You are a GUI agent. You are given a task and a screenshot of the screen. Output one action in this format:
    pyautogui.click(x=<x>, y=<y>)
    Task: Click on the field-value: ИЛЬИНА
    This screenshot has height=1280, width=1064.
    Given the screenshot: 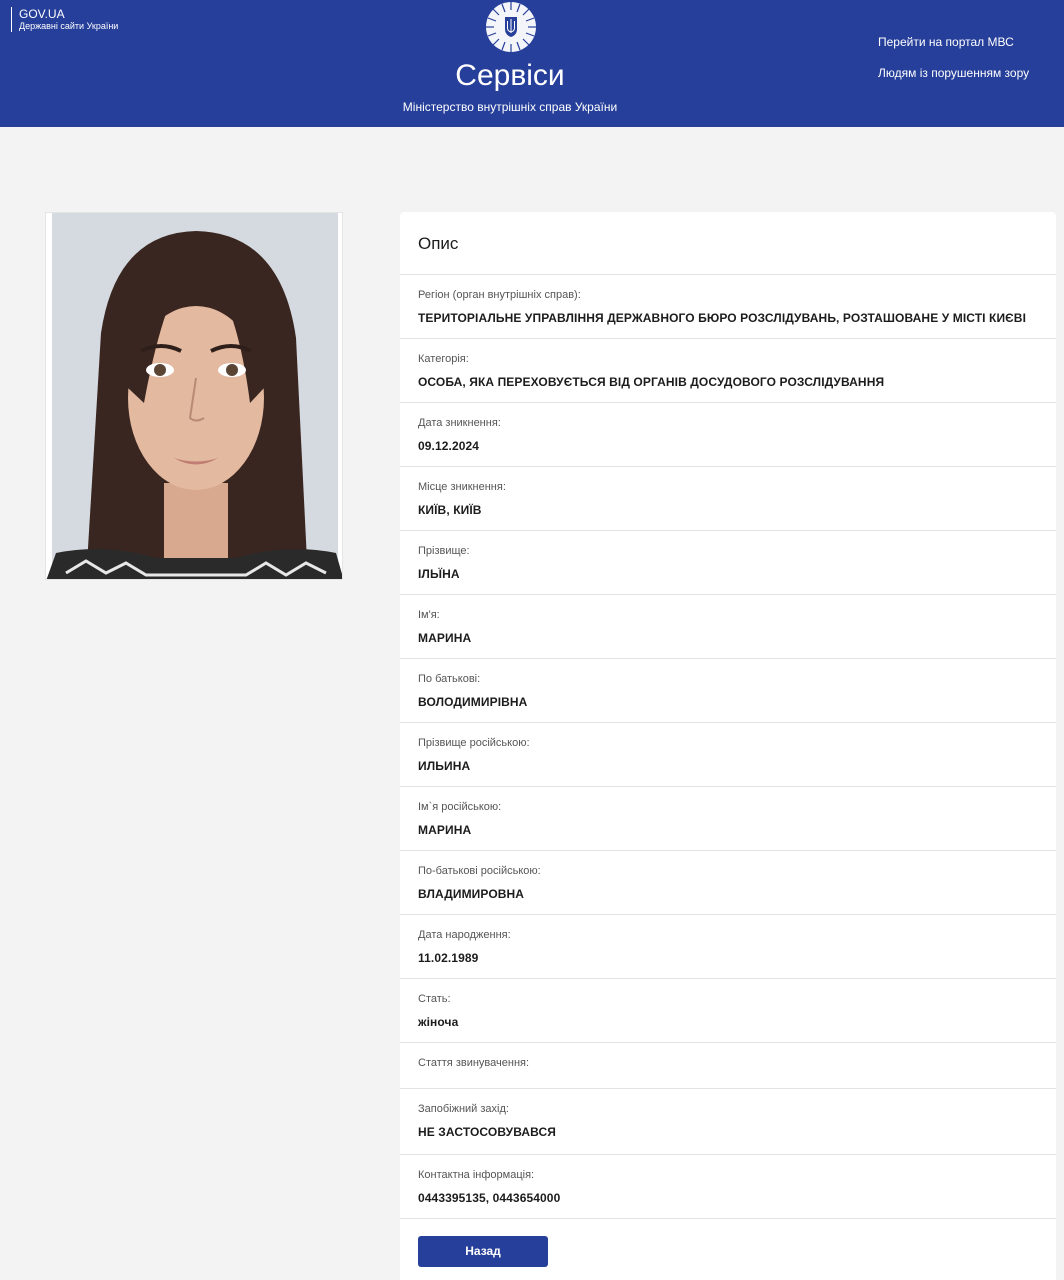 What is the action you would take?
    pyautogui.click(x=444, y=766)
    